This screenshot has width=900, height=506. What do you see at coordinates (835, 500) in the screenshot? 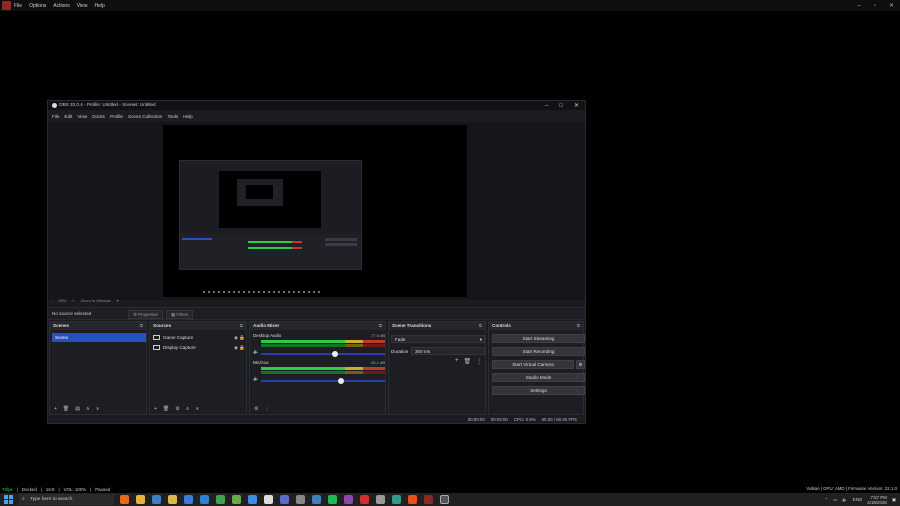
I see `network-icon: ▭` at bounding box center [835, 500].